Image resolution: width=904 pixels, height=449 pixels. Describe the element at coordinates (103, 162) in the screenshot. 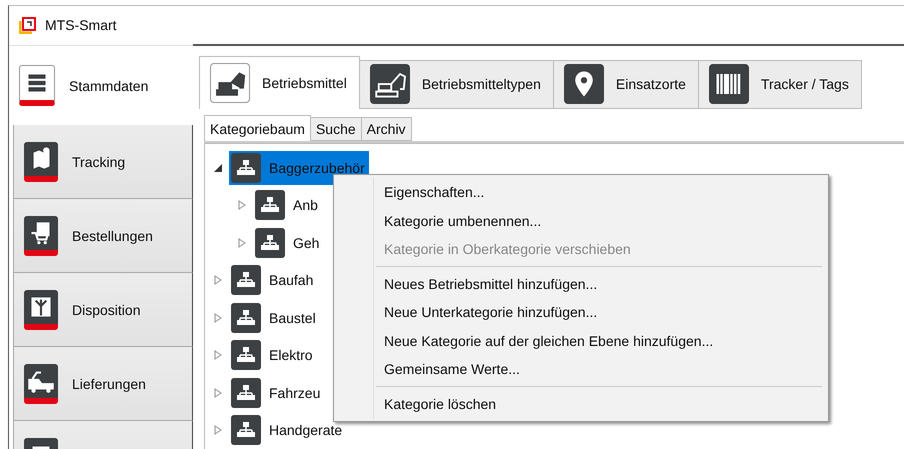

I see `sidebar-item: Tracking` at that location.